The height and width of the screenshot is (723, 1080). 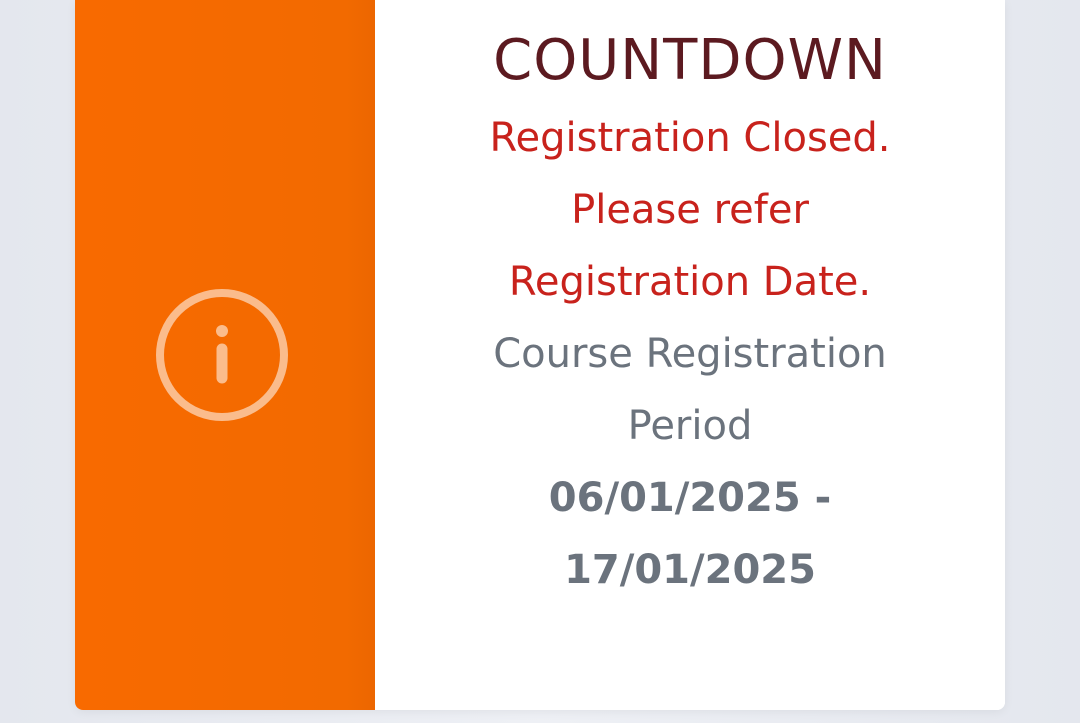 I want to click on registration-period-dates: 06/01/2025 - 17/01/2025, so click(x=690, y=534).